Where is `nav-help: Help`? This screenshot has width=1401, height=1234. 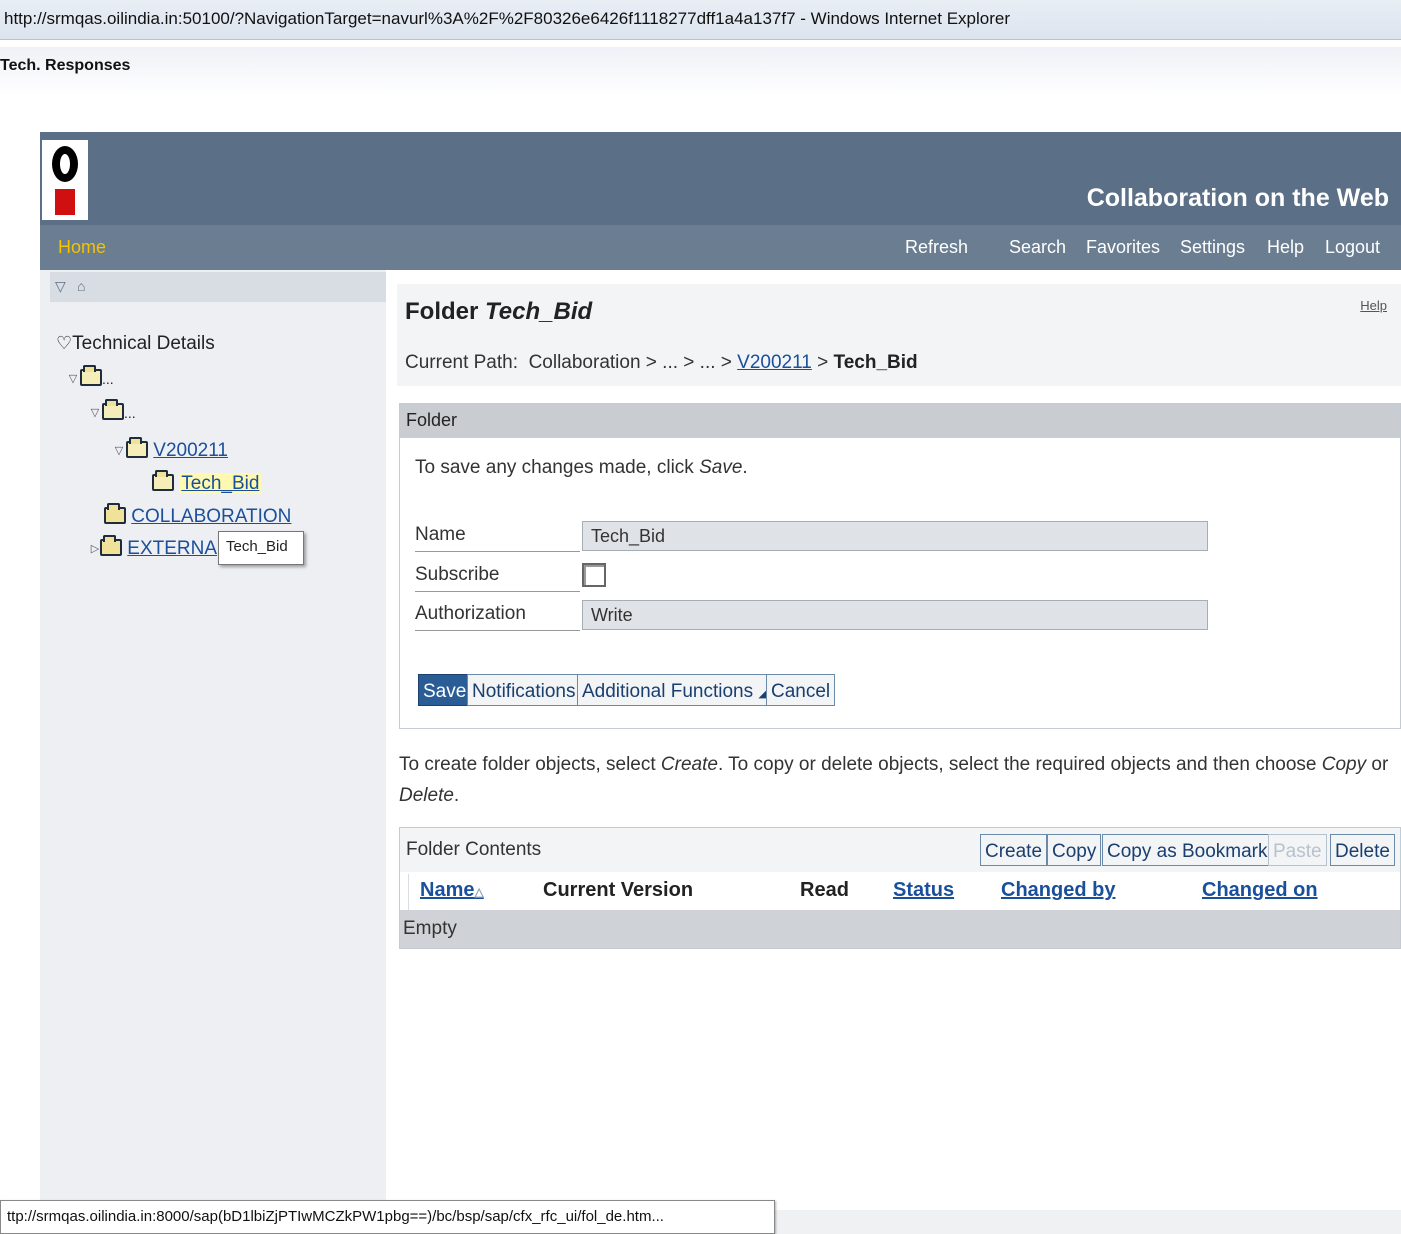
nav-help: Help is located at coordinates (1285, 247).